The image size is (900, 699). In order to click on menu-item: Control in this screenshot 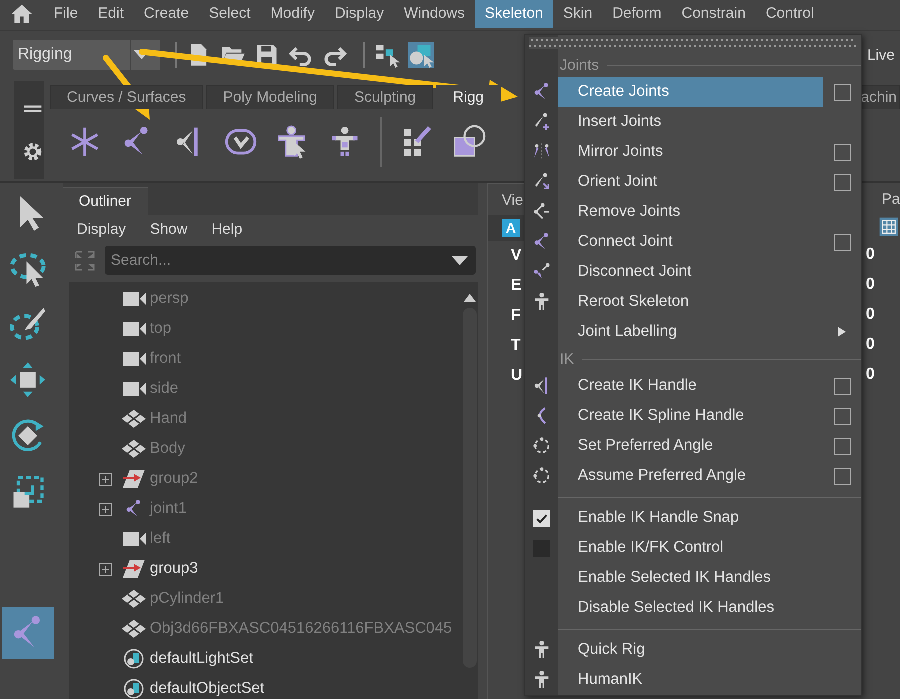, I will do `click(790, 14)`.